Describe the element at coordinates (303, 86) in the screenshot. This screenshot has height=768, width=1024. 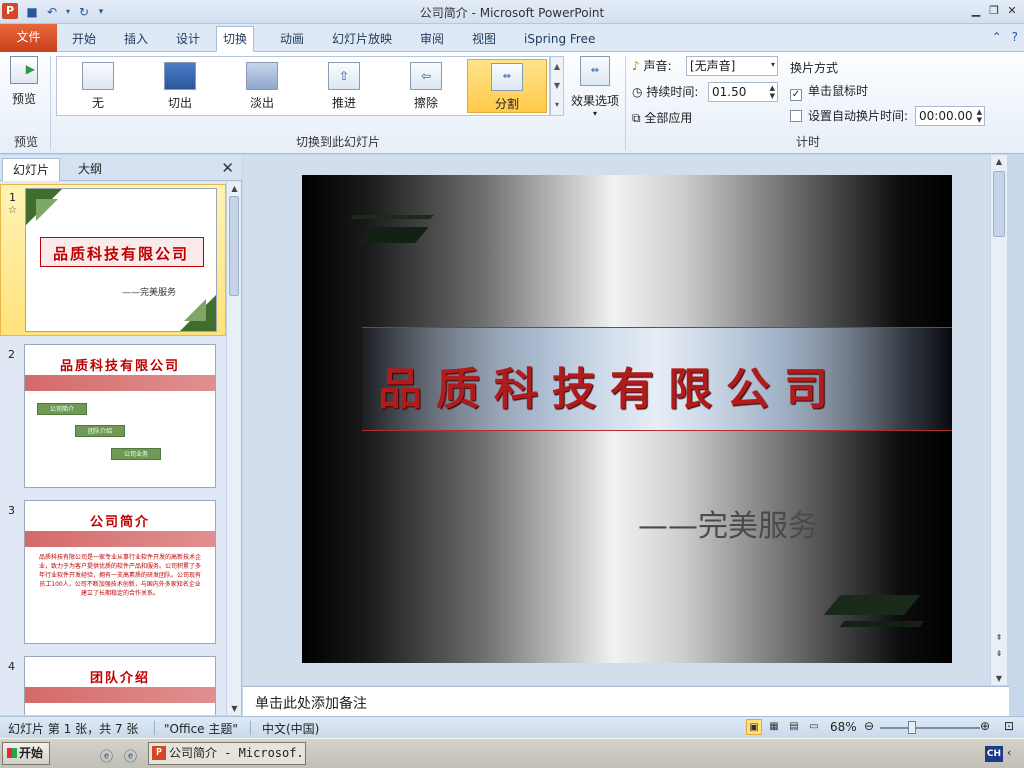
I see `transition-gallery: 无 切出 淡出 ⇧ 推进 ⇦ 擦除 ⇔ 分割` at that location.